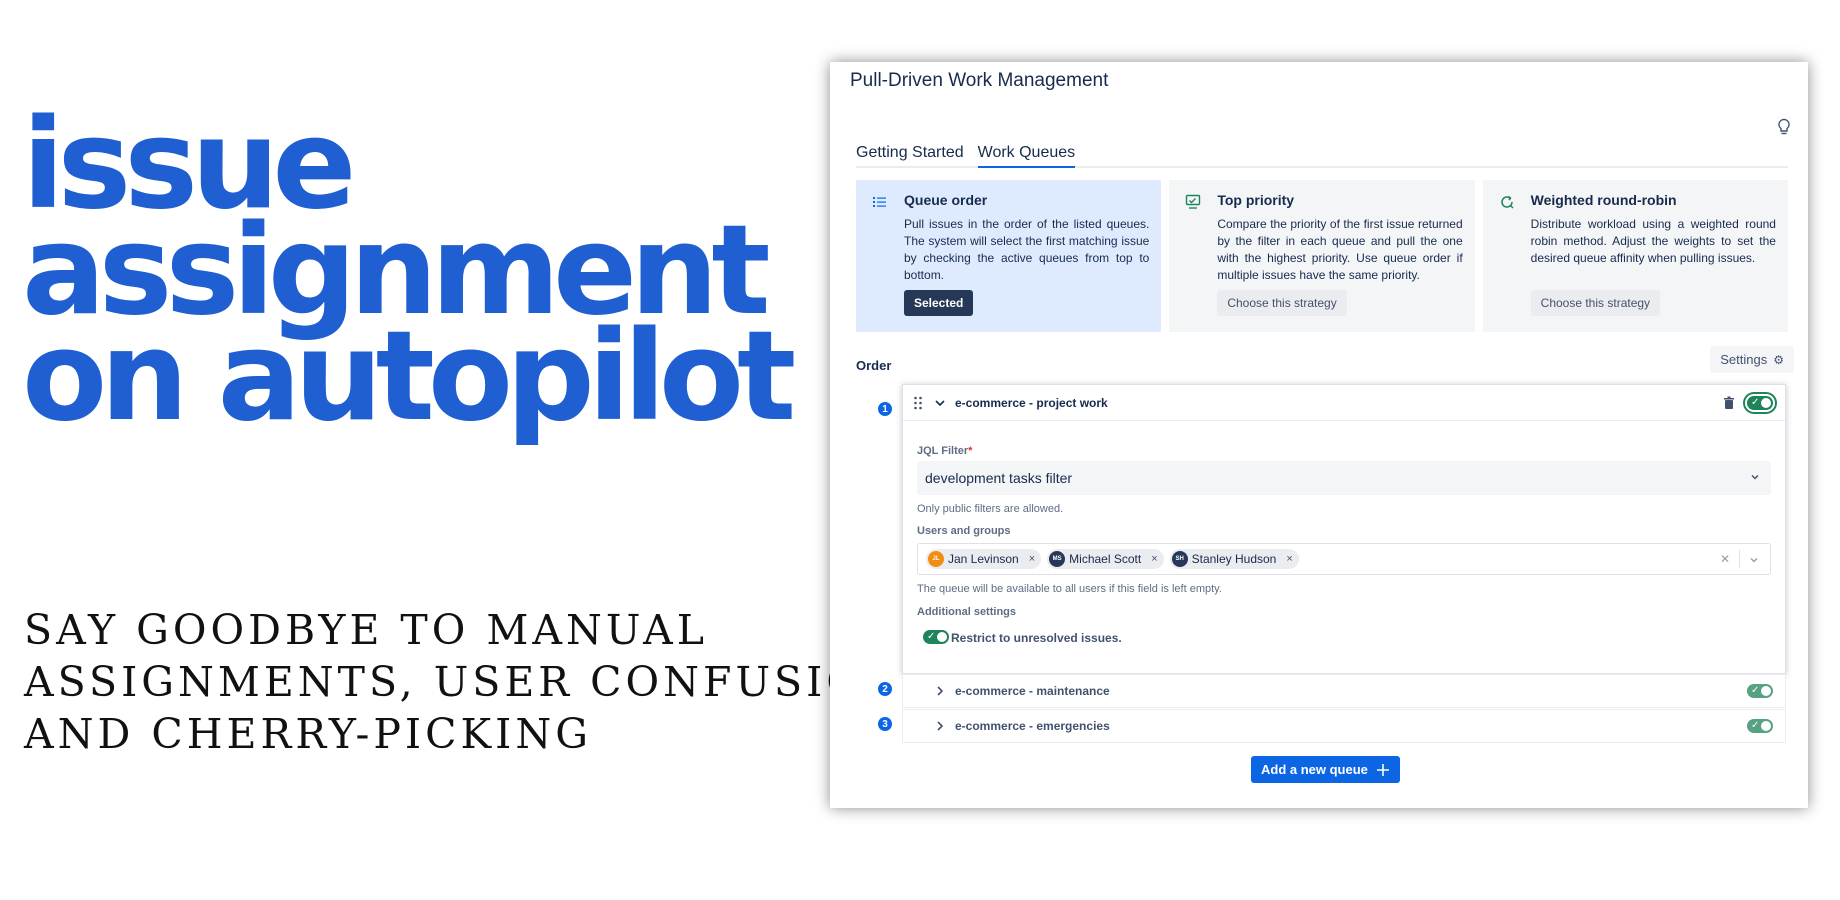  Describe the element at coordinates (1032, 691) in the screenshot. I see `queue-name: e-commerce - maintenance` at that location.